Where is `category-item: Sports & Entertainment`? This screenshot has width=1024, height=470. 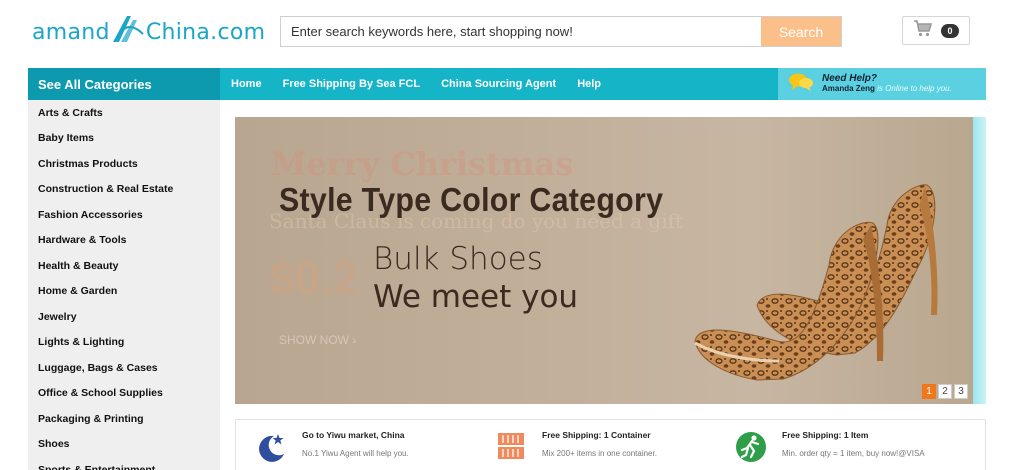
category-item: Sports & Entertainment is located at coordinates (124, 463).